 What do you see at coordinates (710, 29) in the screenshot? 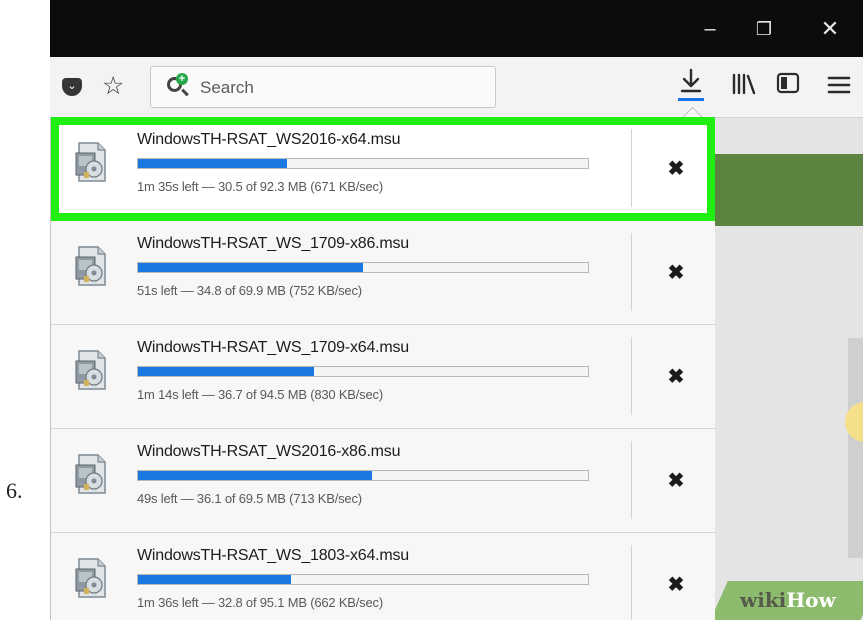
I see `minimize-button: –` at bounding box center [710, 29].